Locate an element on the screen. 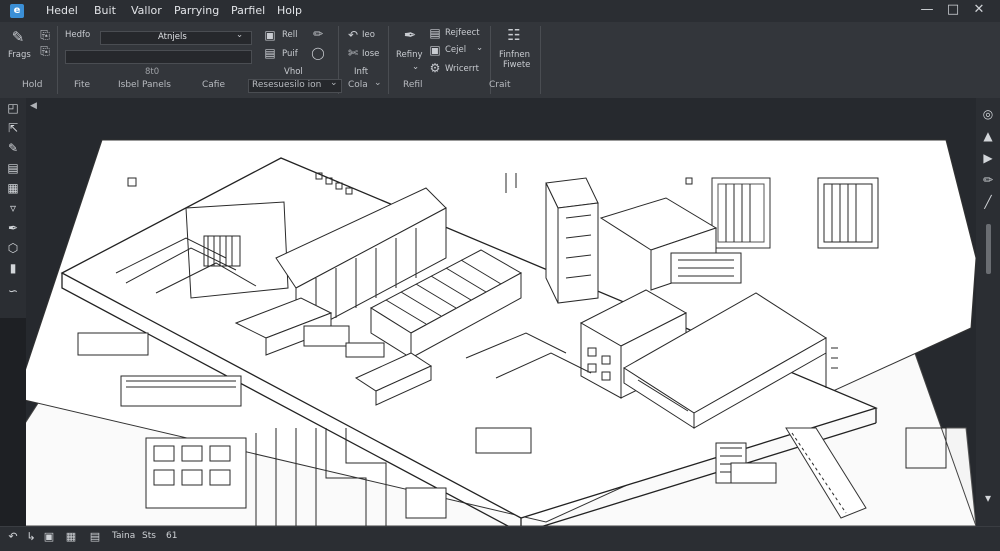 Image resolution: width=1000 pixels, height=551 pixels. menu-item-6: Holp is located at coordinates (289, 10).